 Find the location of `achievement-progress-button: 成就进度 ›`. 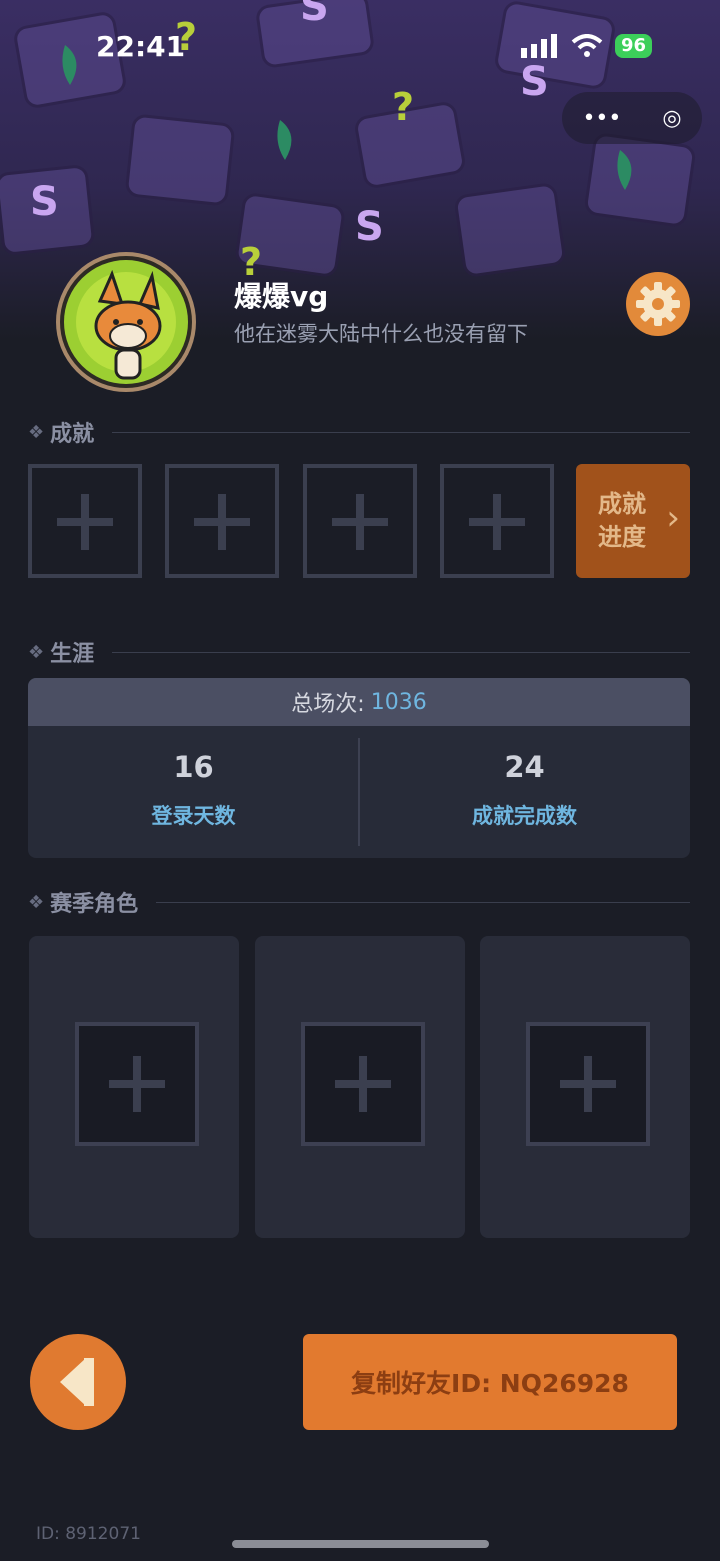

achievement-progress-button: 成就进度 › is located at coordinates (633, 521).